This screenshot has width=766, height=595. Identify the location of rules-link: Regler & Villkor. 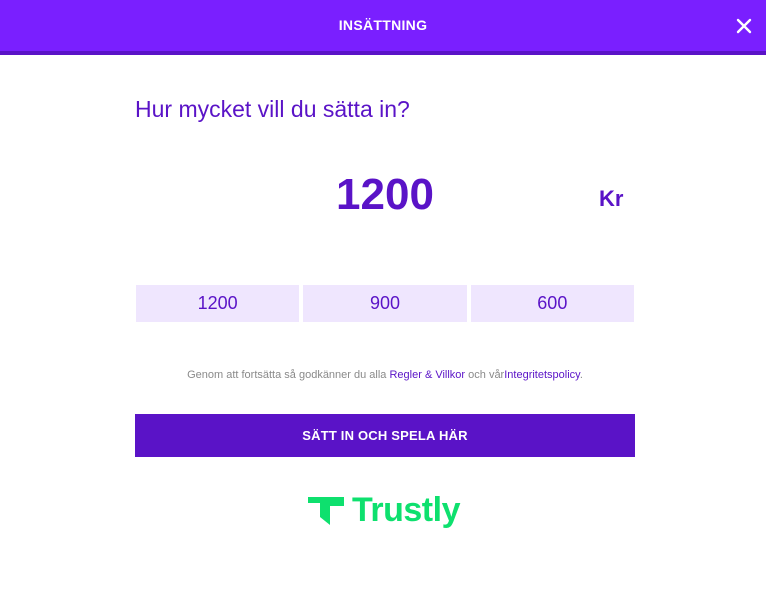
(427, 375).